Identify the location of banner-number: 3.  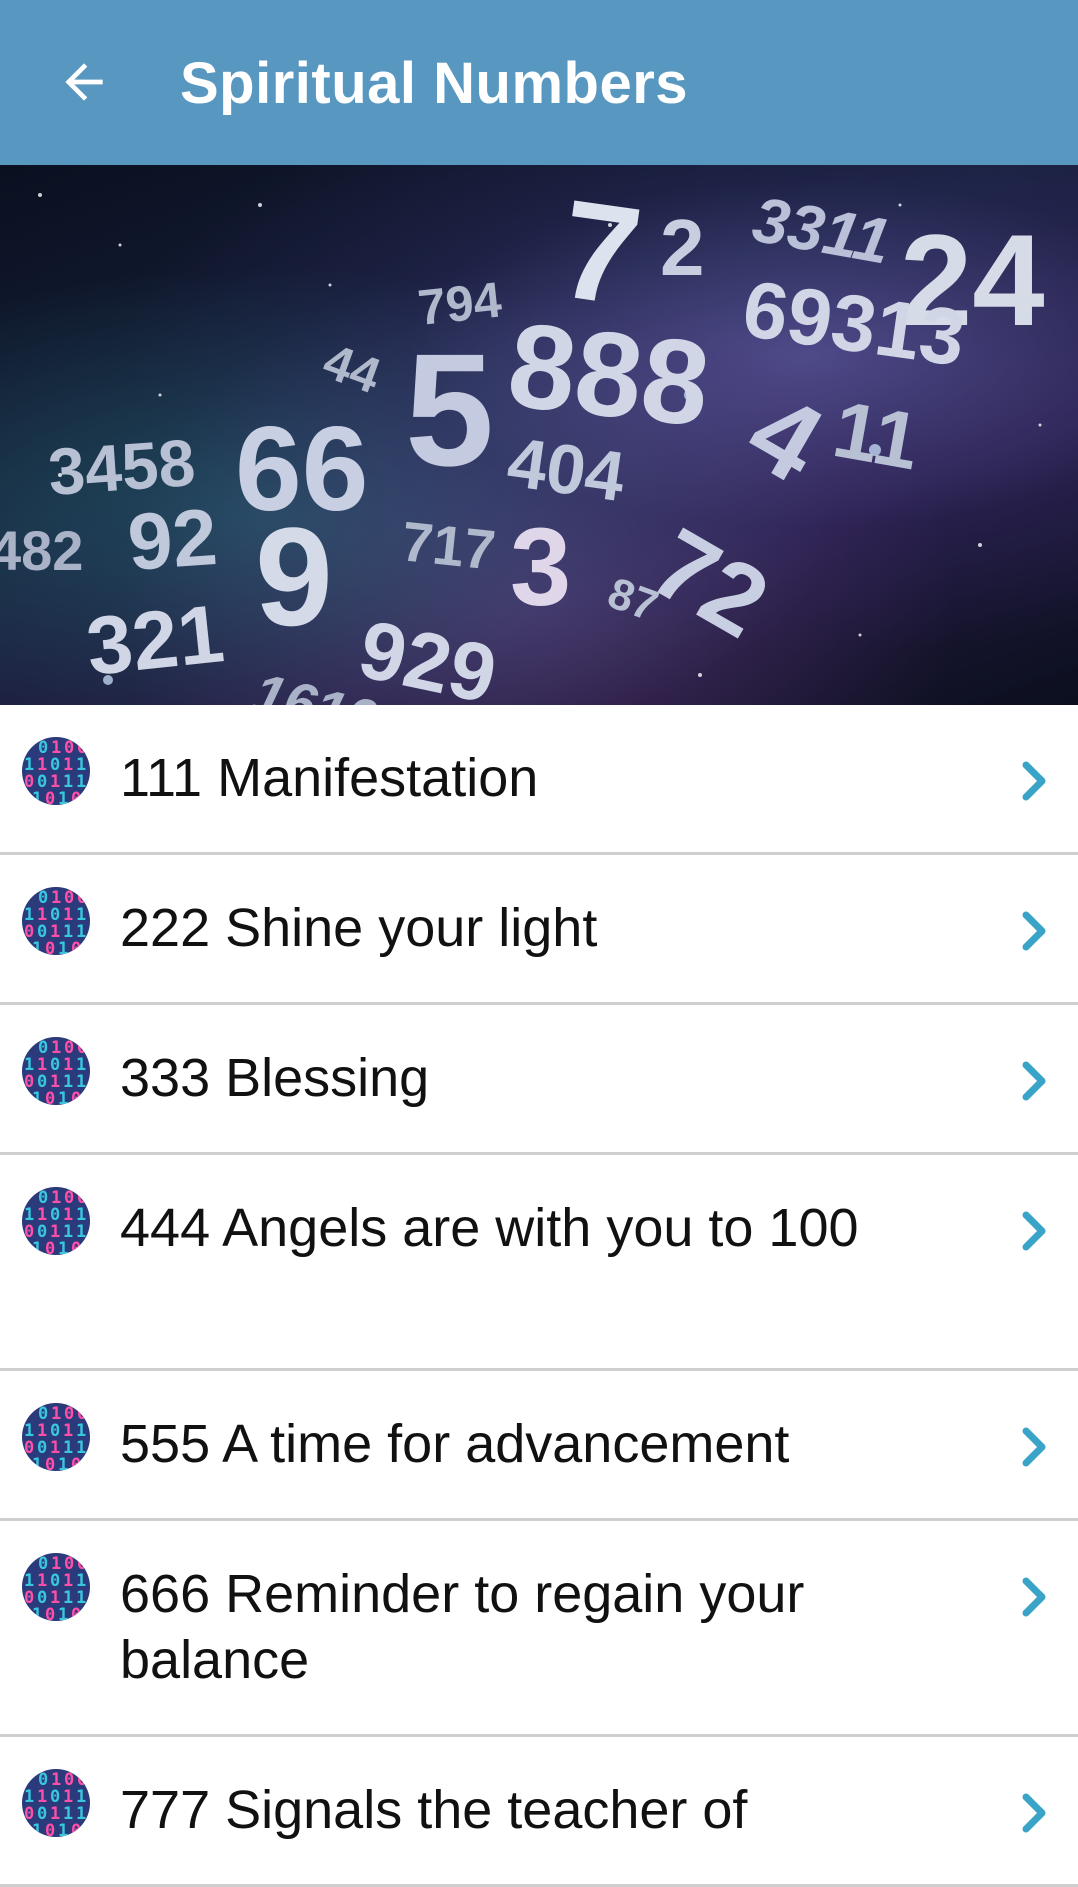
(540, 567).